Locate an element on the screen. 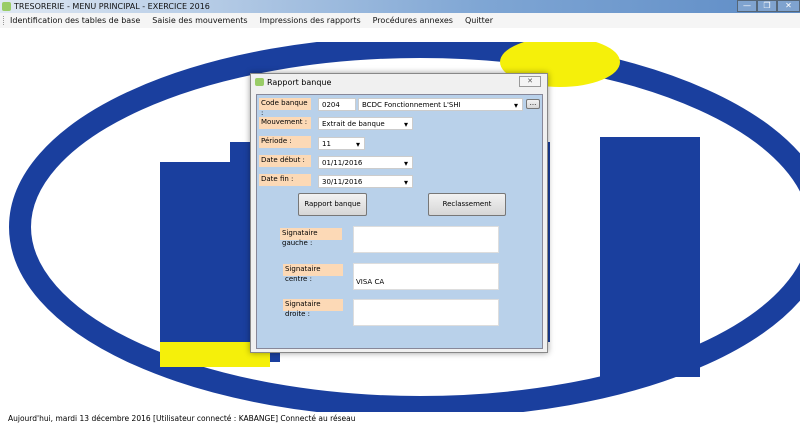  date-fin-picker: 30/11/2016 is located at coordinates (365, 182).